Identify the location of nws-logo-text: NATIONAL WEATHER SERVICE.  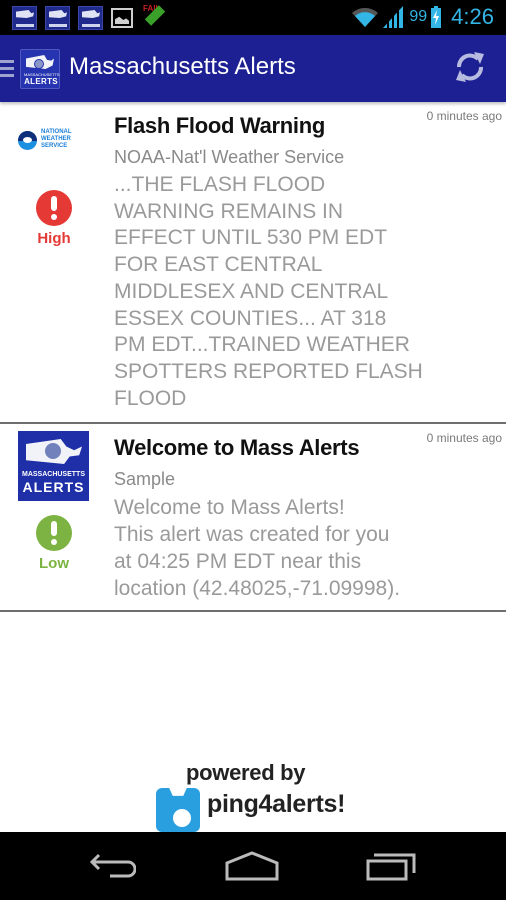
(56, 139).